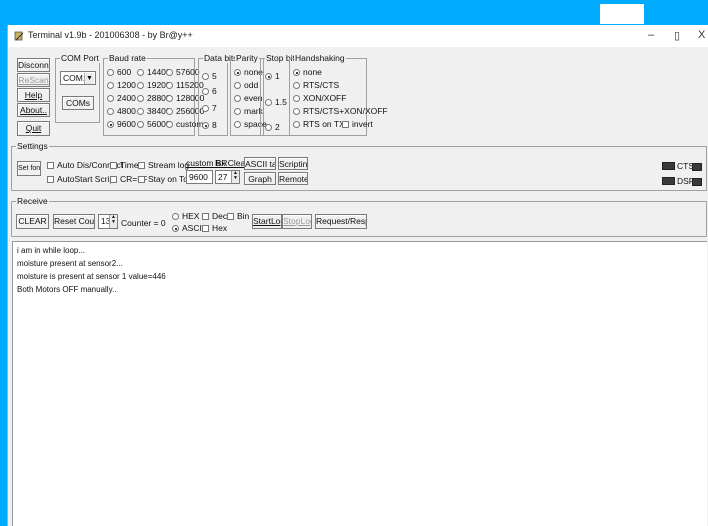 This screenshot has width=708, height=526. Describe the element at coordinates (214, 216) in the screenshot. I see `dec-checkbox: Dec` at that location.